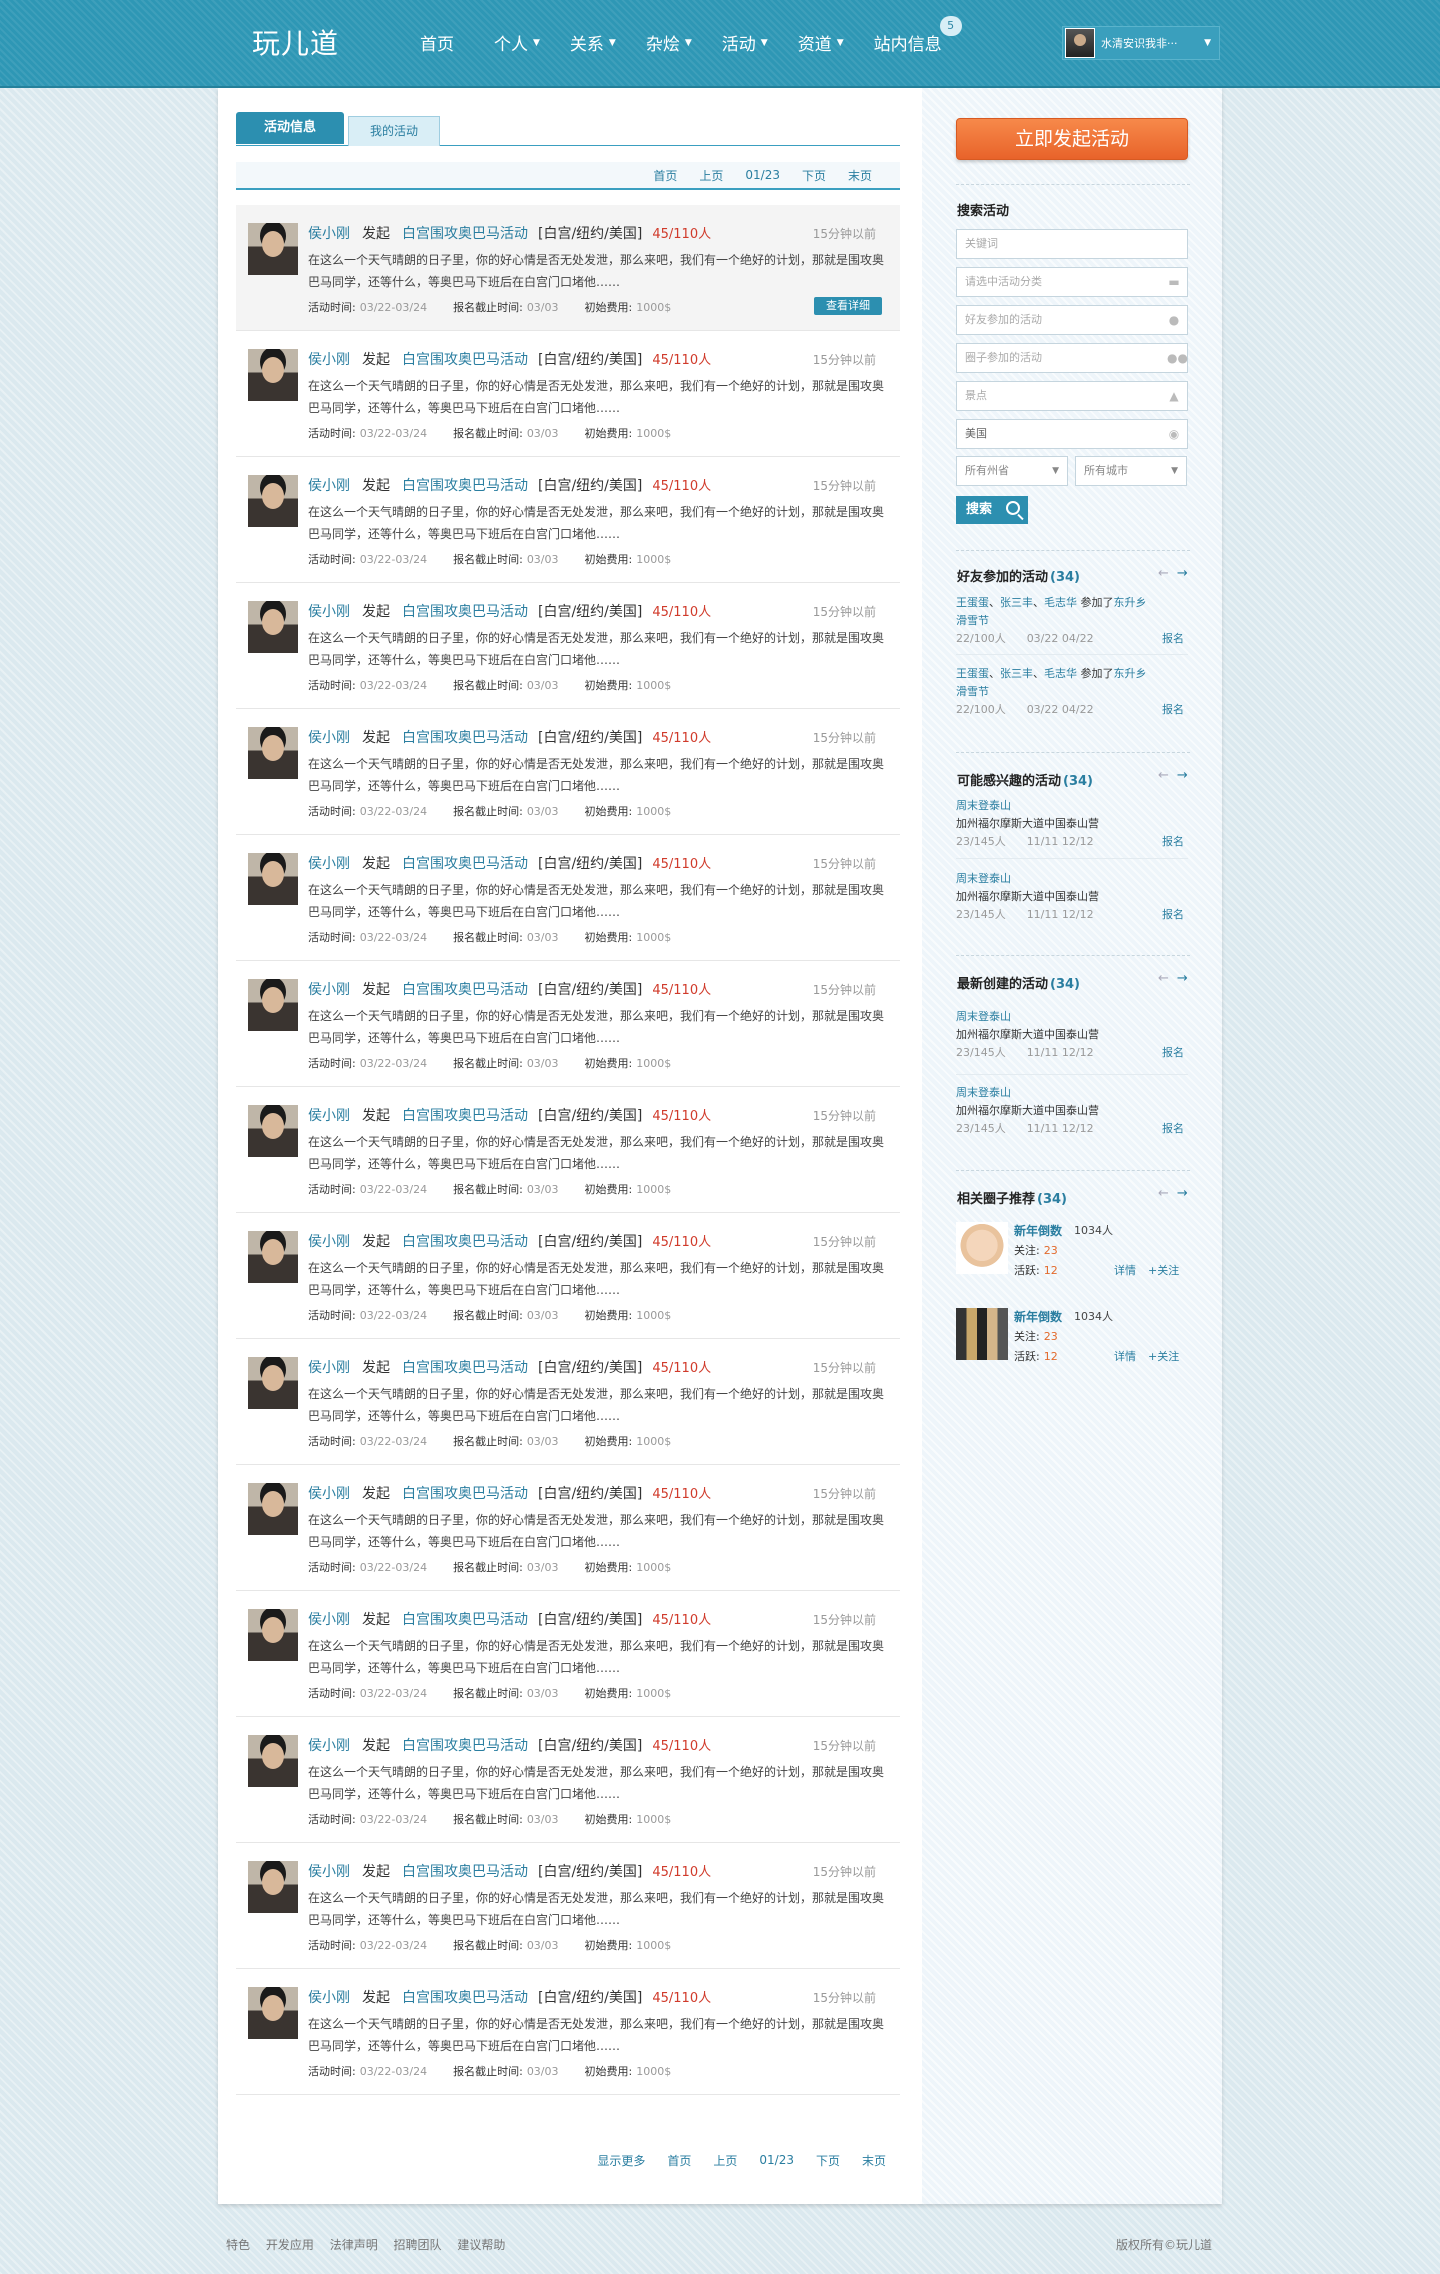  Describe the element at coordinates (1072, 396) in the screenshot. I see `spot-input: 景点 ▲` at that location.